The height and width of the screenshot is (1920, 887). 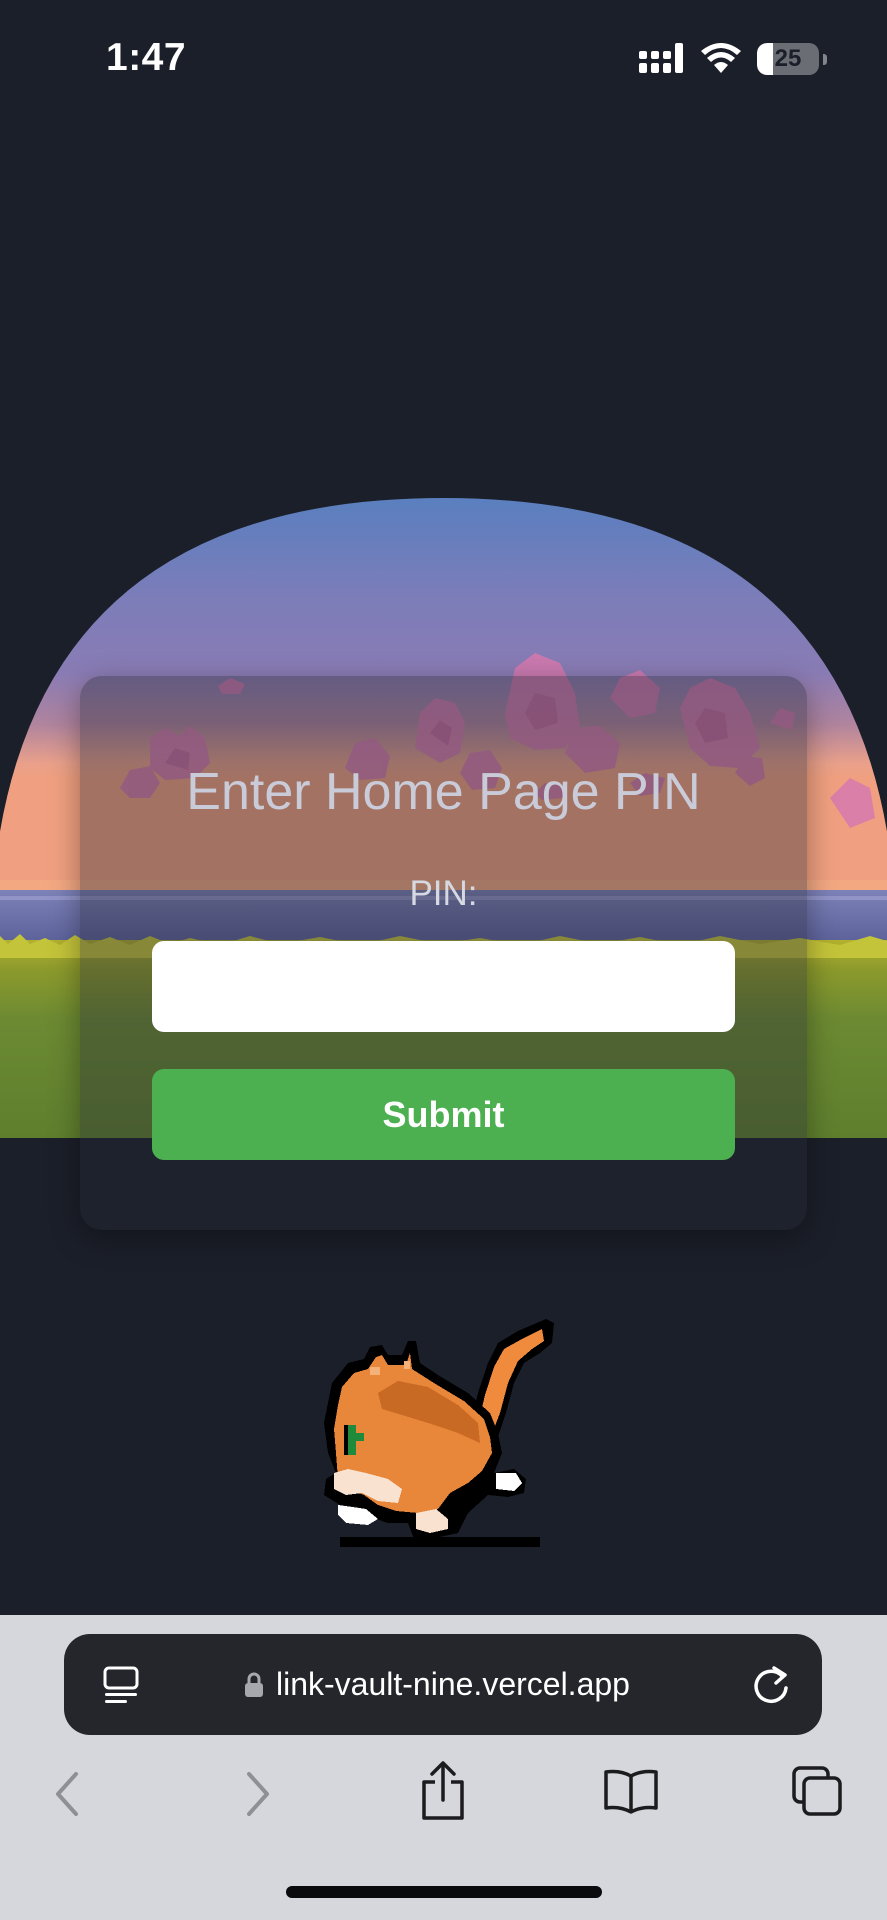 What do you see at coordinates (254, 1684) in the screenshot?
I see `lock-icon` at bounding box center [254, 1684].